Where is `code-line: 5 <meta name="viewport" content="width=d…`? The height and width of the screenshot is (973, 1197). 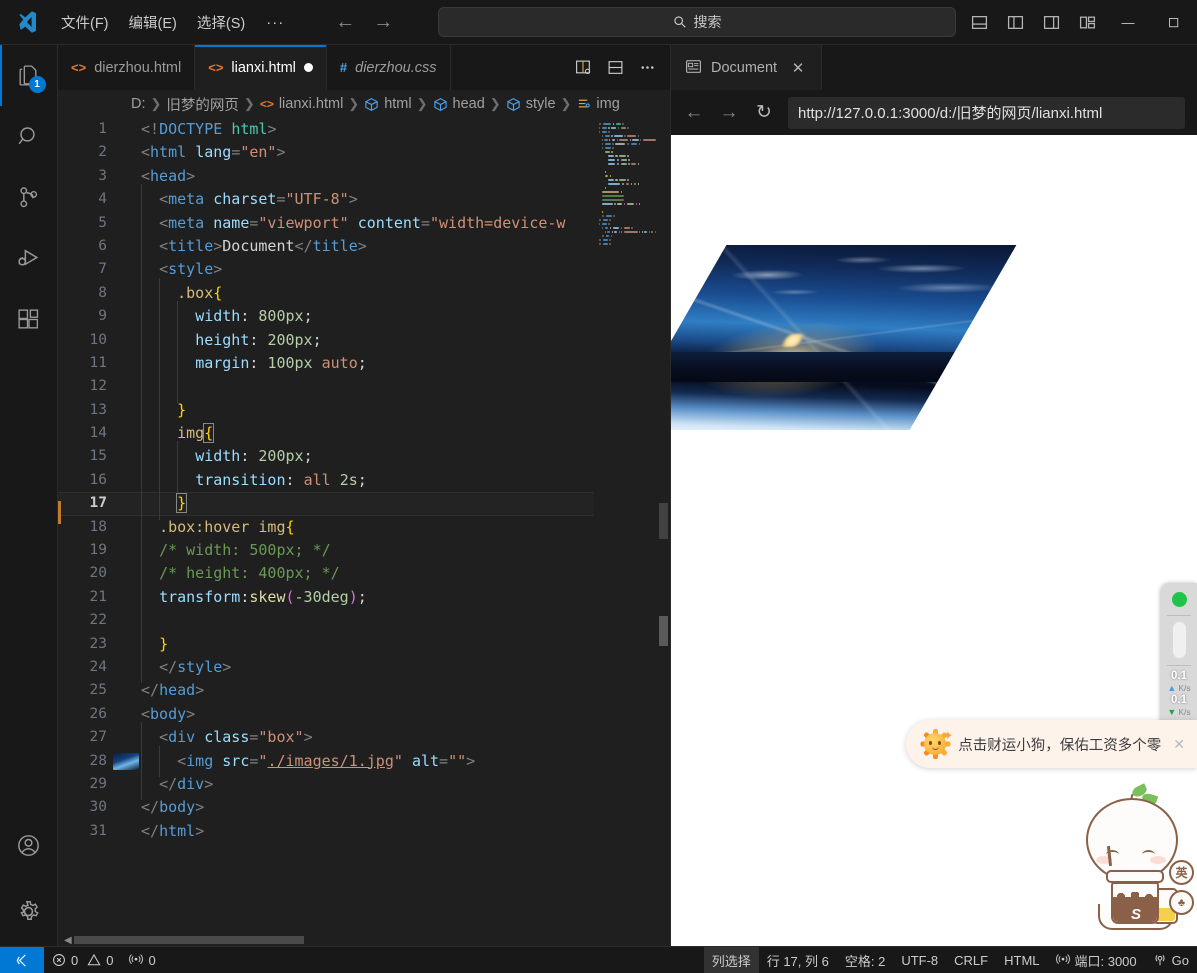 code-line: 5 <meta name="viewport" content="width=d… is located at coordinates (326, 223).